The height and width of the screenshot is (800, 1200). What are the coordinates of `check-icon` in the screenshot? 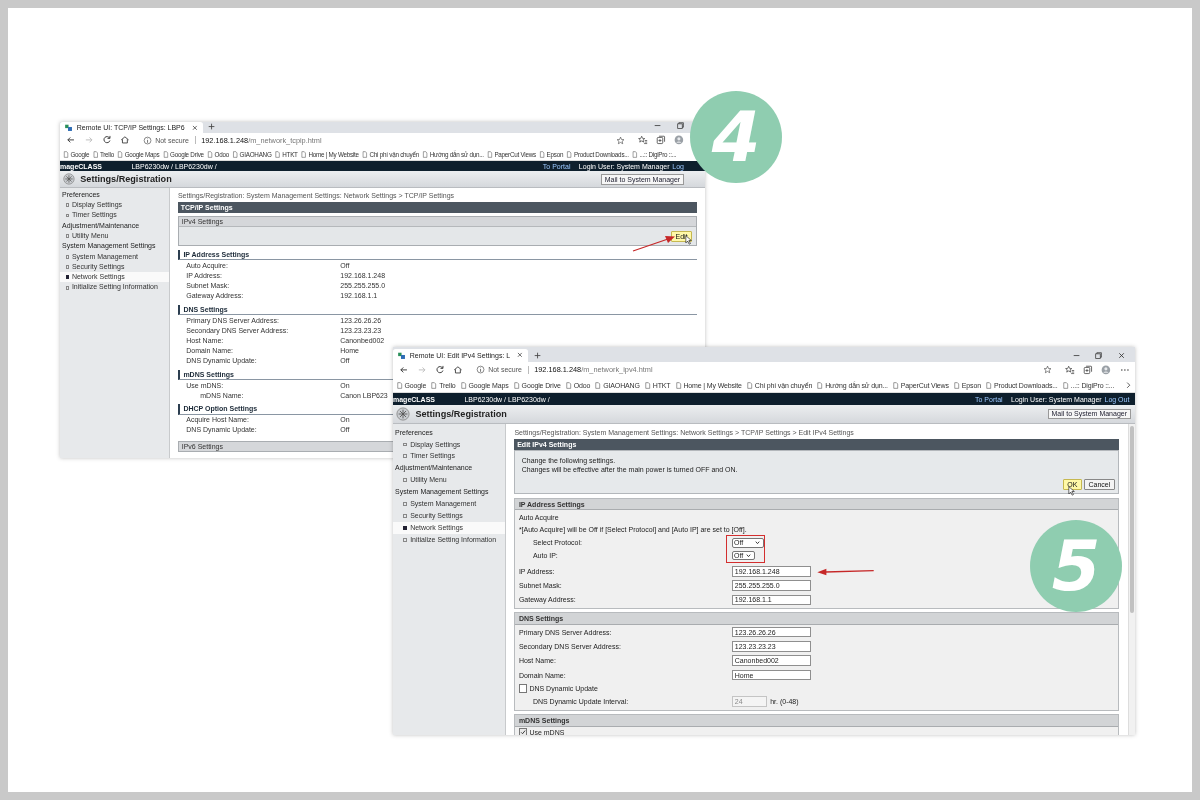 It's located at (523, 732).